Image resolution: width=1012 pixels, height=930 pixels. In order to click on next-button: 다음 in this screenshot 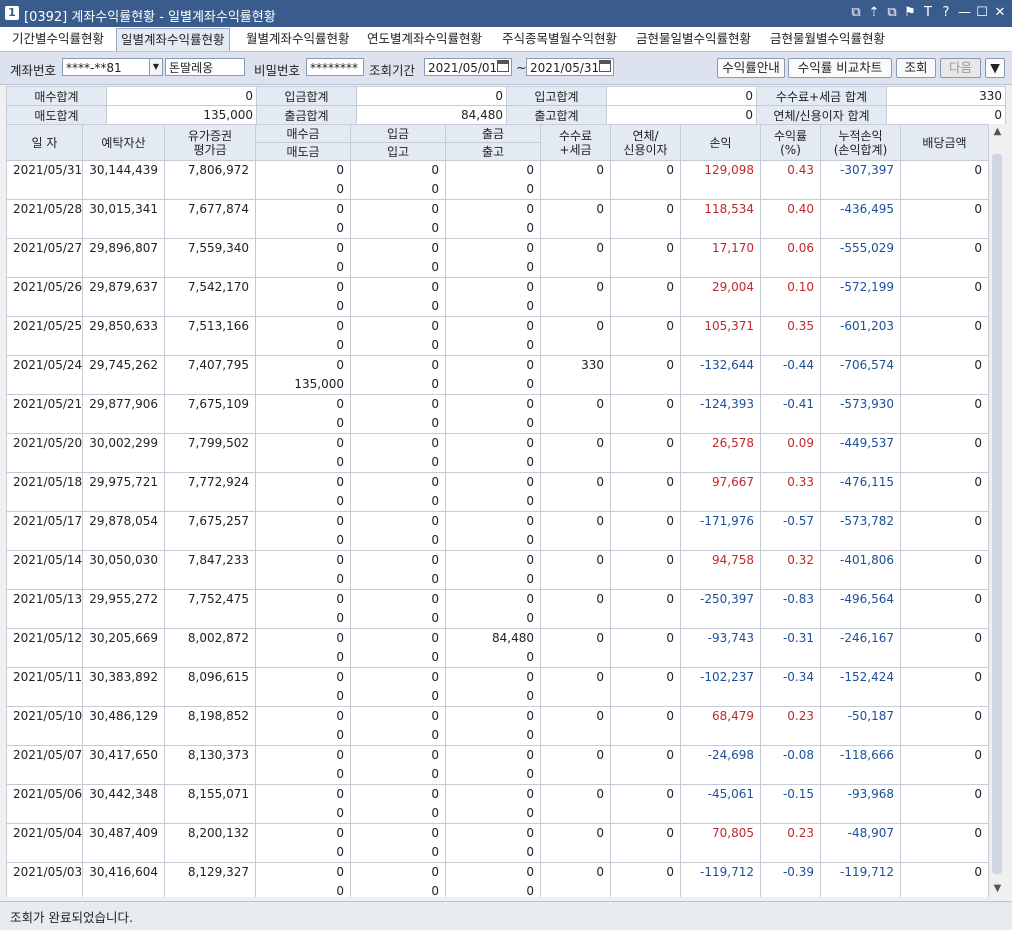, I will do `click(960, 68)`.